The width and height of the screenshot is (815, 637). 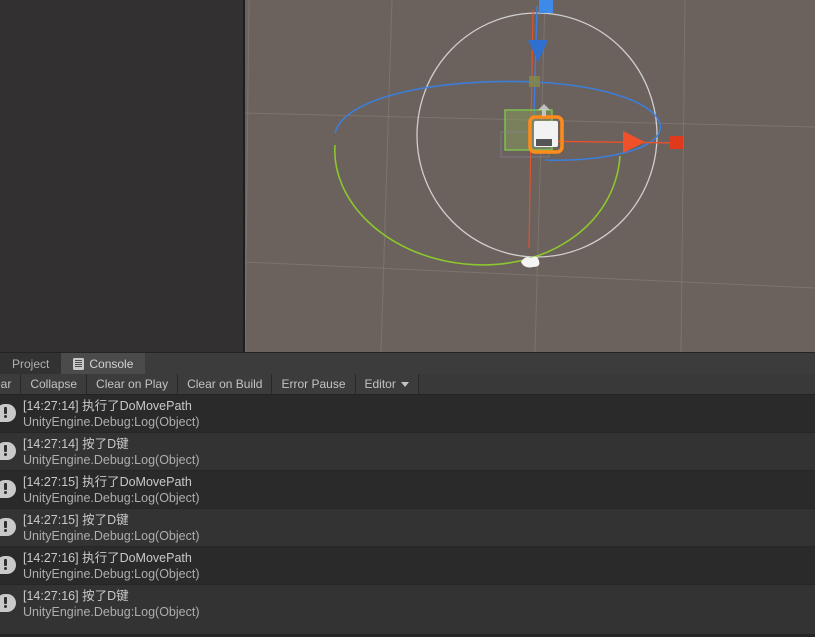 What do you see at coordinates (107, 482) in the screenshot?
I see `log-entry-message: [14:27:15] 执行了DoMovePath` at bounding box center [107, 482].